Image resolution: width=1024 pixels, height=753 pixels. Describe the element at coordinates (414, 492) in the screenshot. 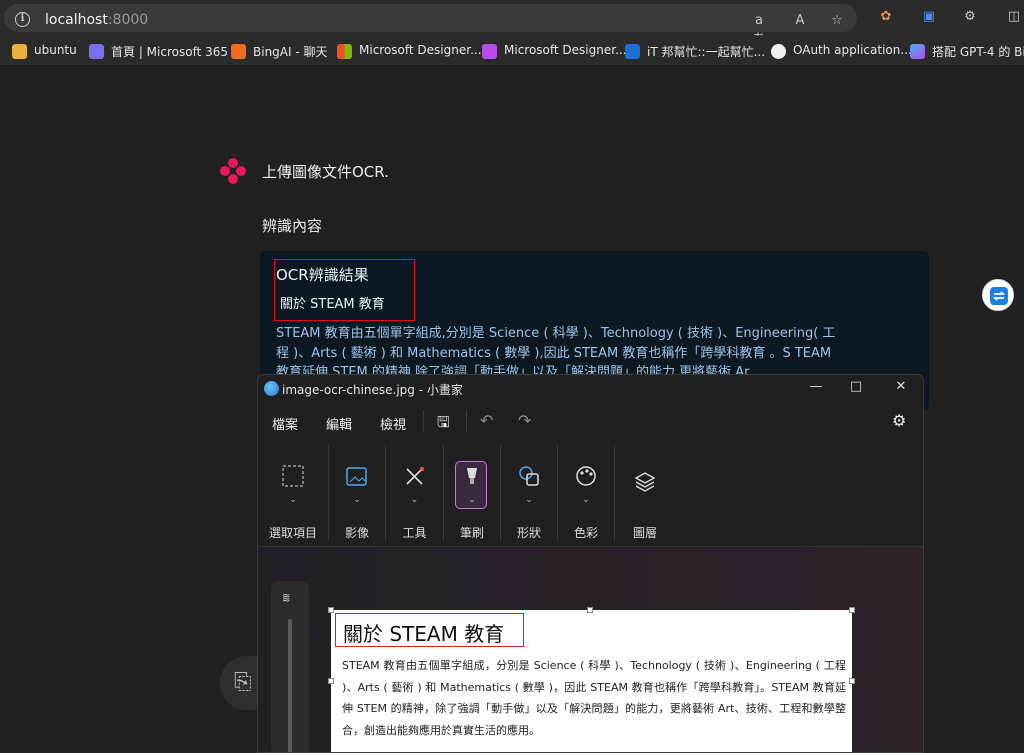

I see `tool-tools: ⌄ 工具` at that location.